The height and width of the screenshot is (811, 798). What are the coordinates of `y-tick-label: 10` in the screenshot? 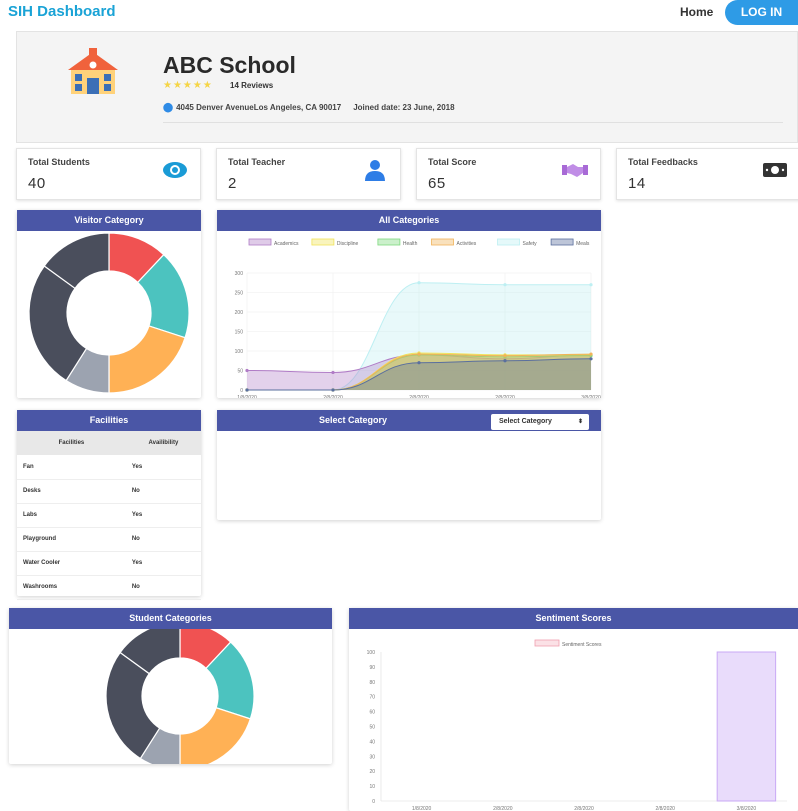 It's located at (372, 787).